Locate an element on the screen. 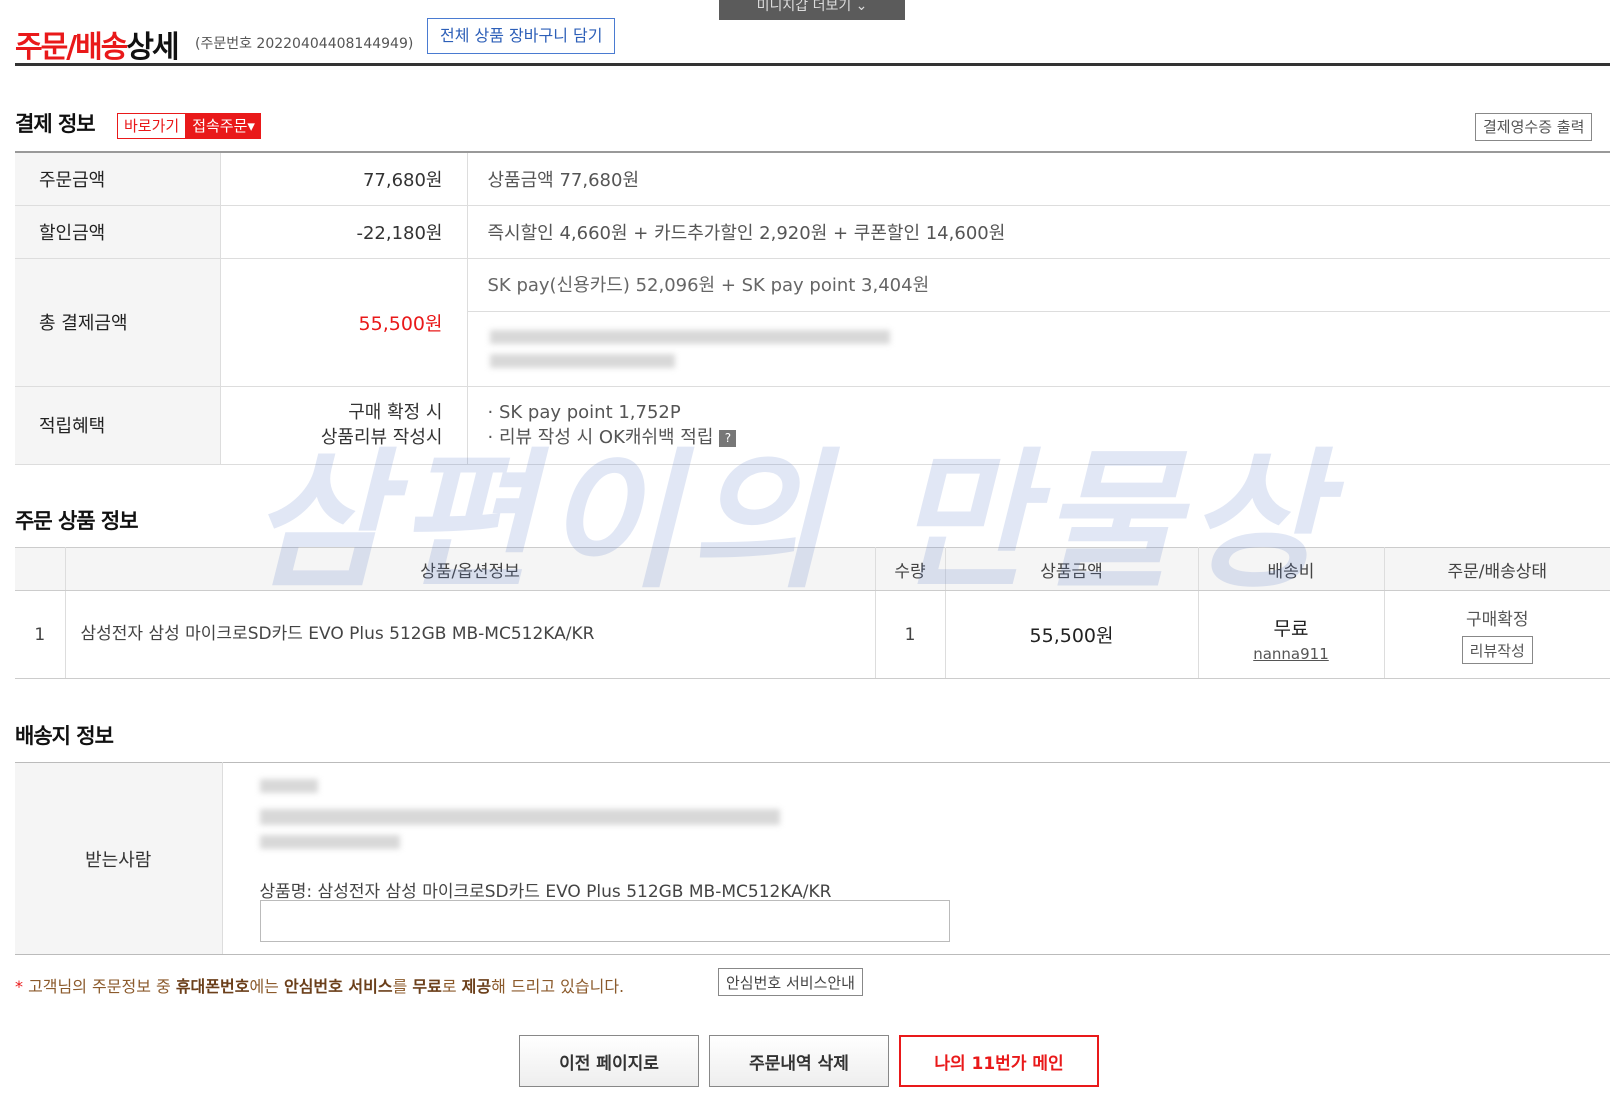 This screenshot has width=1617, height=1102. benefit-condition-2: 상품리뷰 작성시 is located at coordinates (381, 437).